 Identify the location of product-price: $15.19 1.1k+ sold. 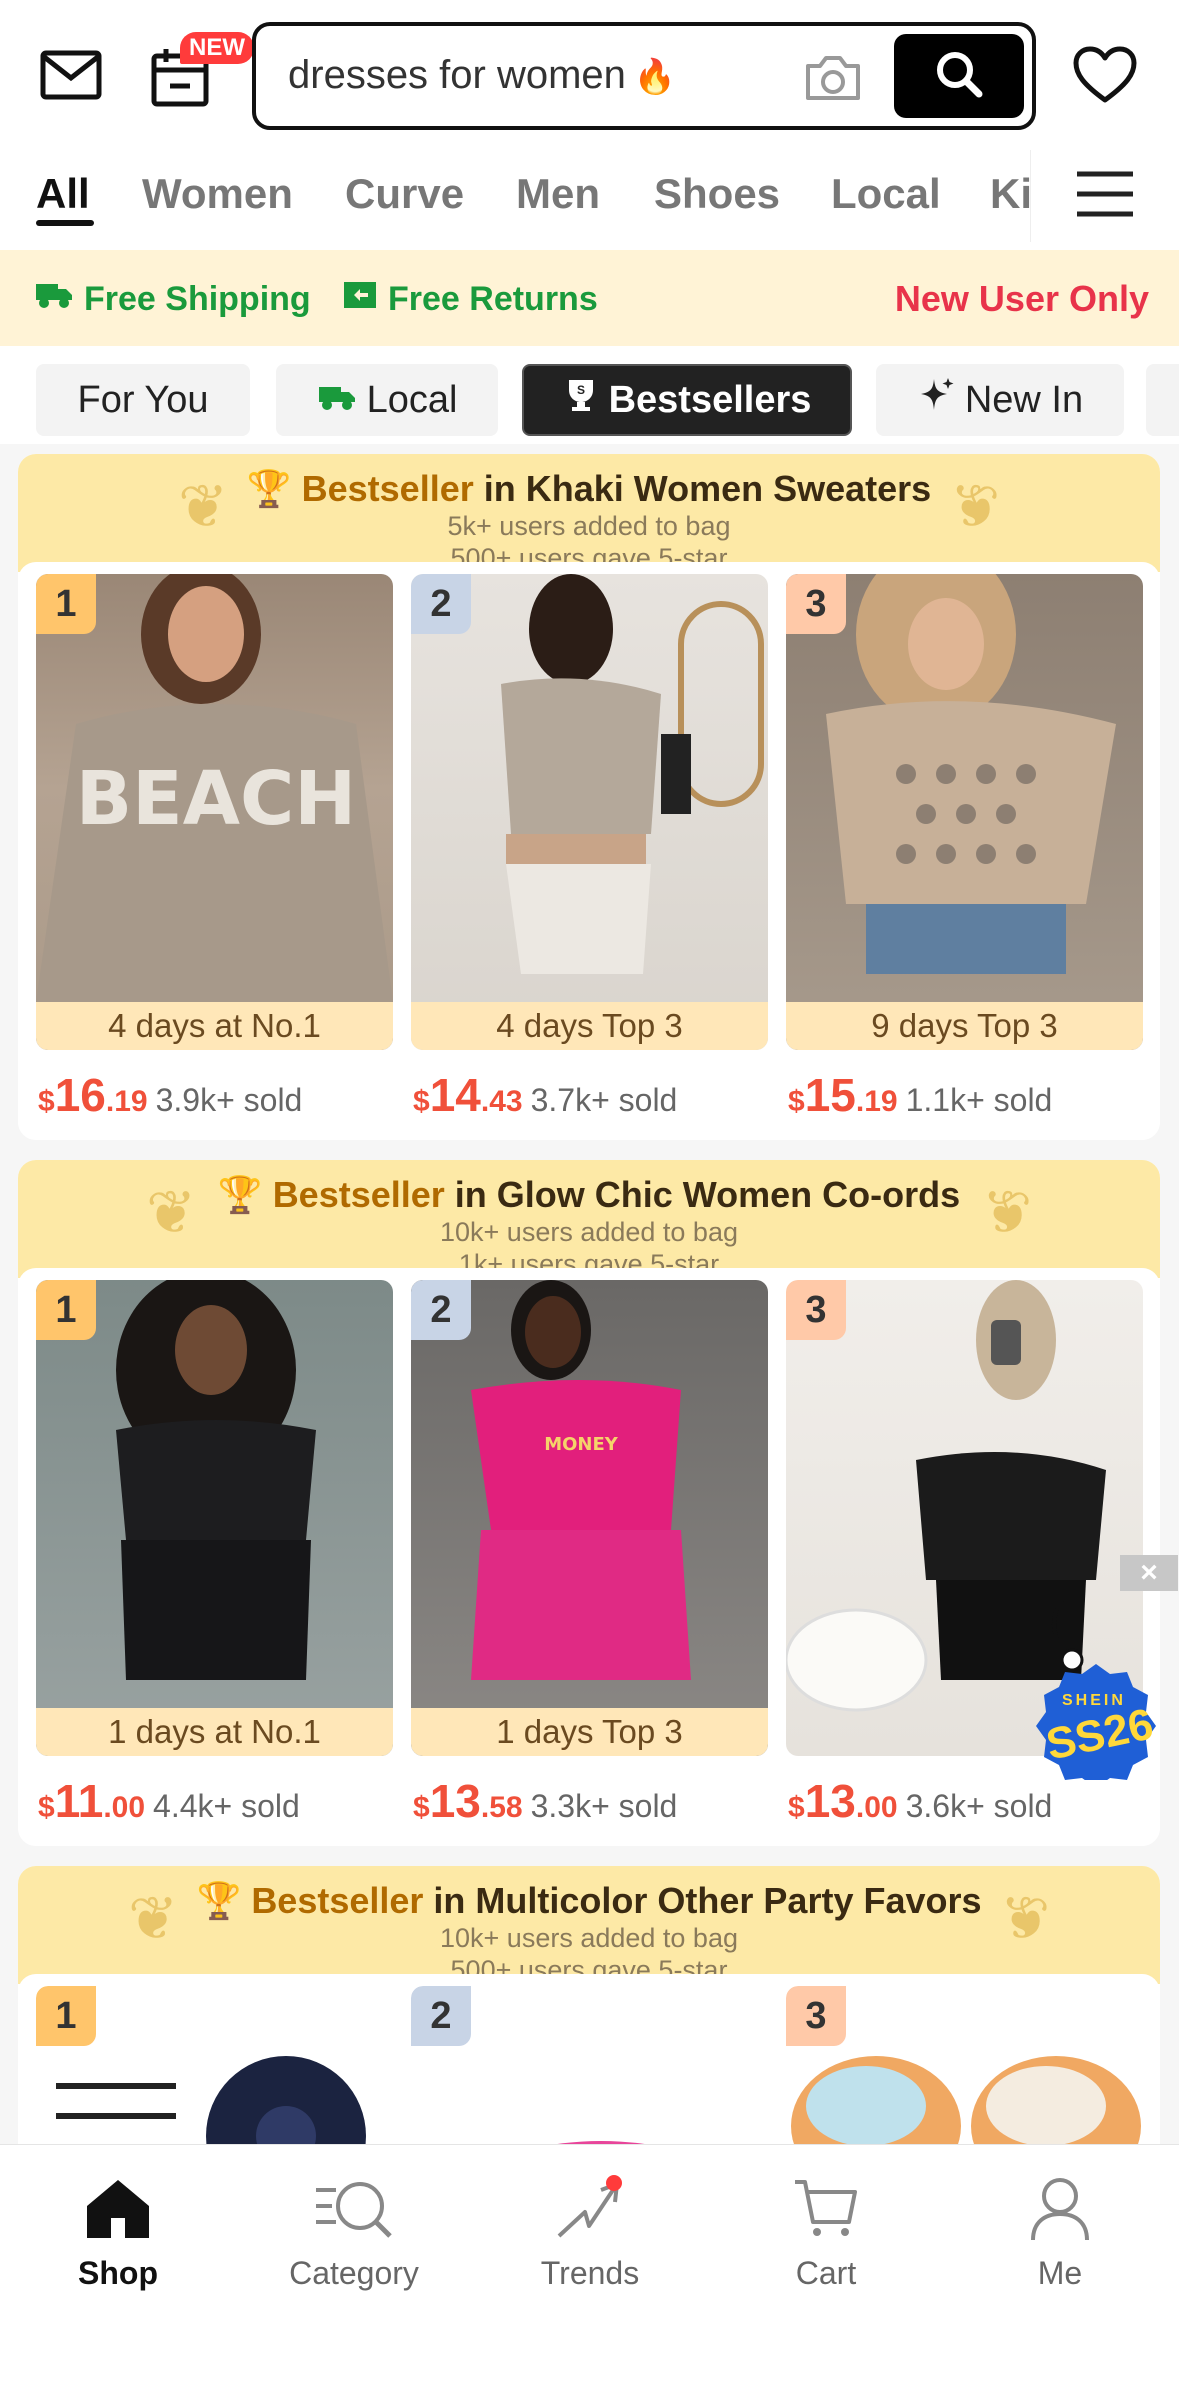
(920, 1095).